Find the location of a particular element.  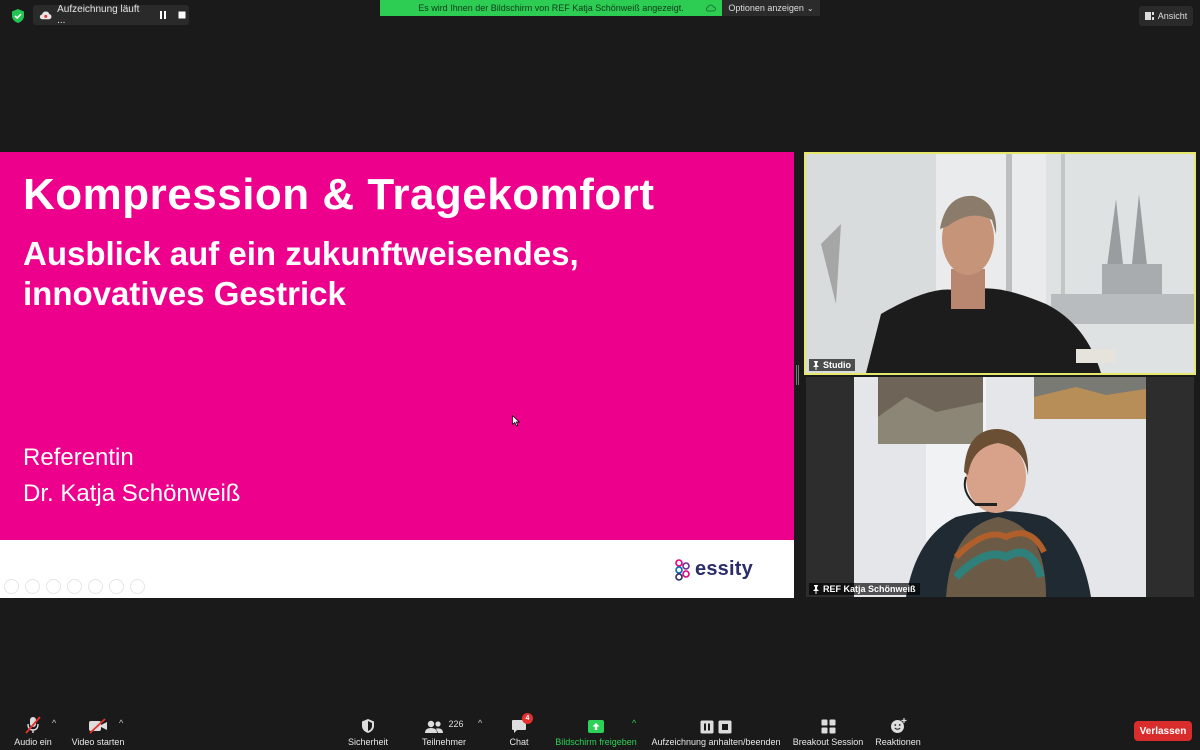

pause-icon is located at coordinates (163, 15).